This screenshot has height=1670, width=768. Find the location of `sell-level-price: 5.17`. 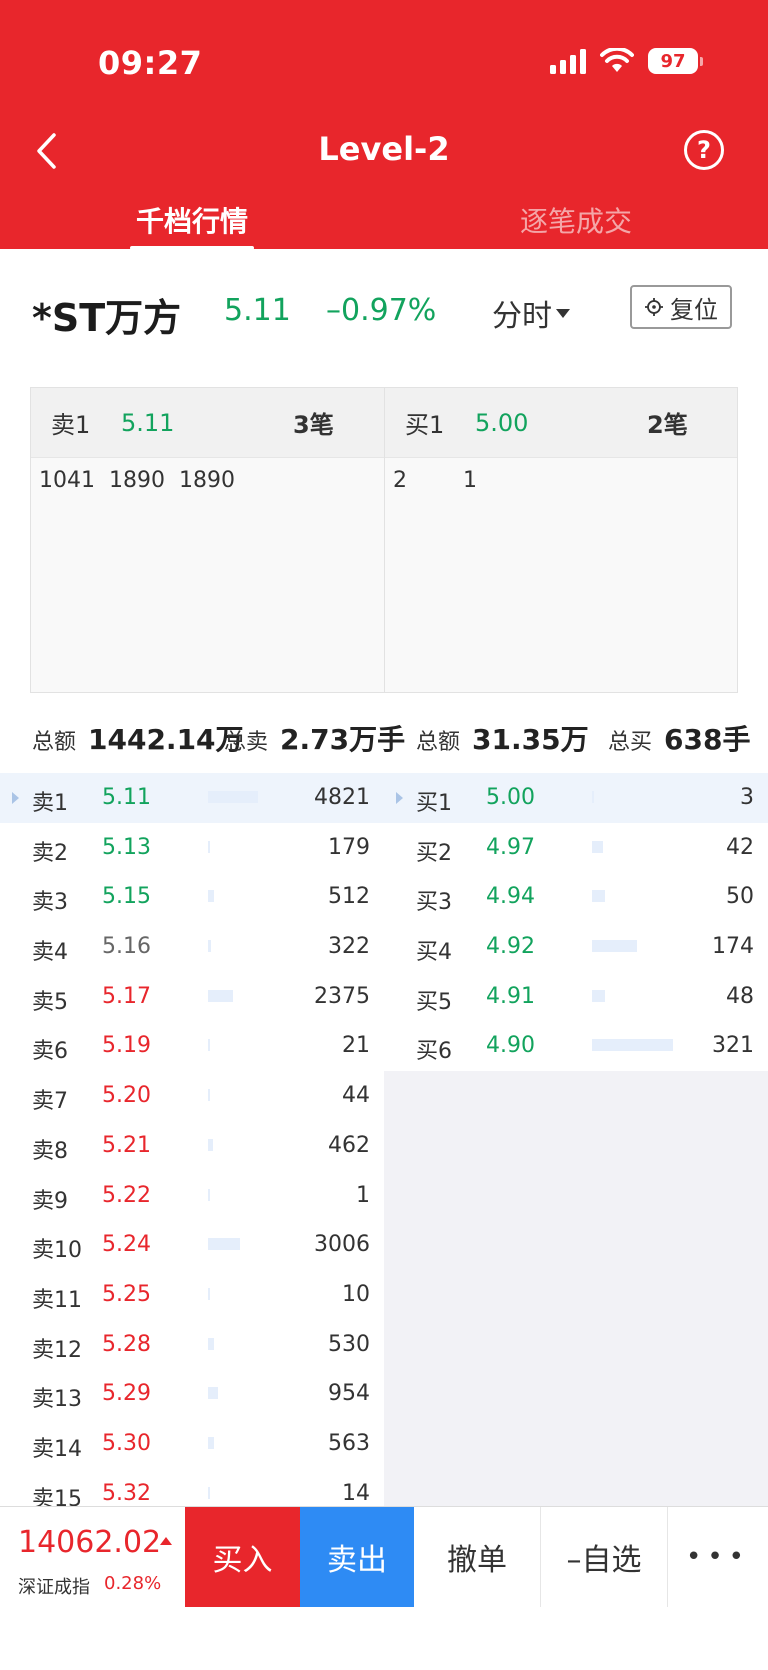

sell-level-price: 5.17 is located at coordinates (126, 996).